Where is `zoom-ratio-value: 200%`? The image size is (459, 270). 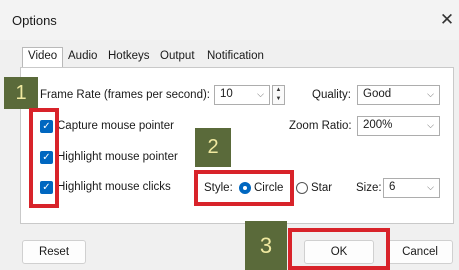 zoom-ratio-value: 200% is located at coordinates (378, 125).